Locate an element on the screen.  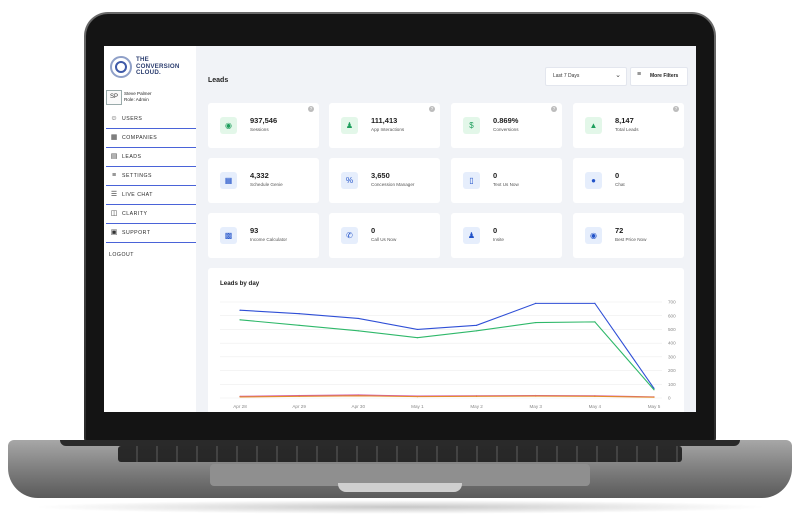
logo-inner-icon is located at coordinates (121, 67).